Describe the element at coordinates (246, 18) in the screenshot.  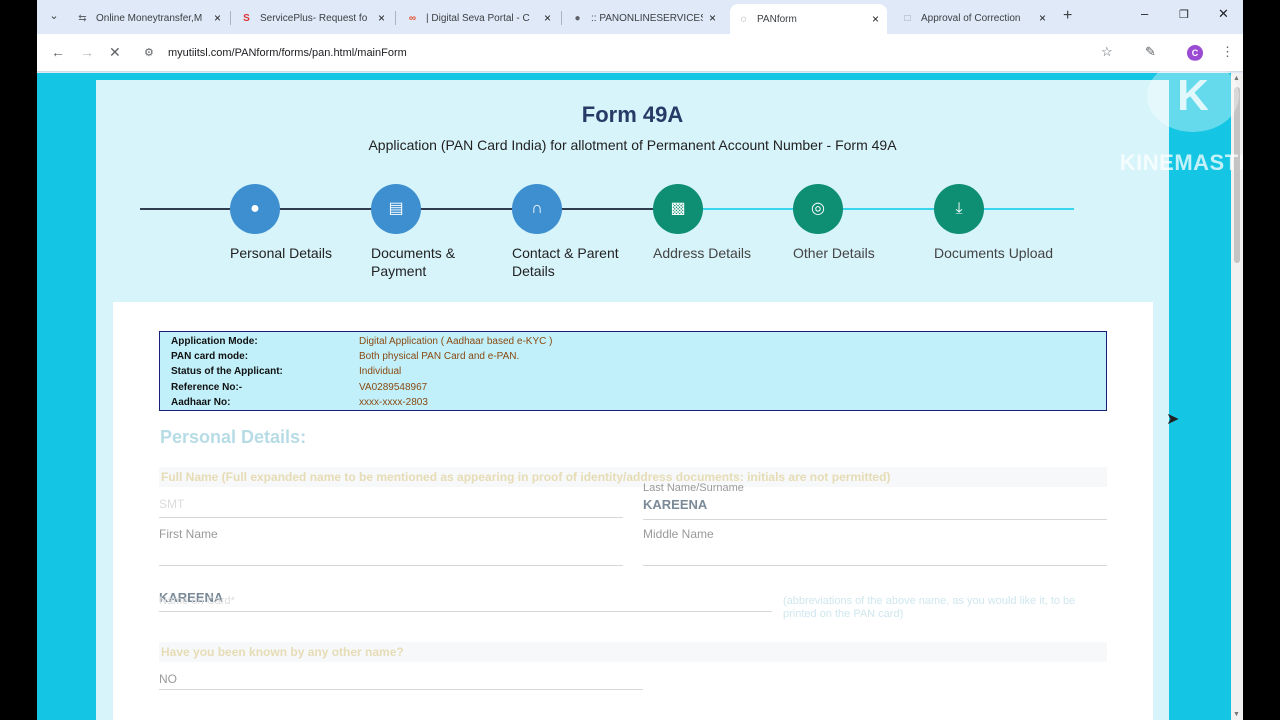
I see `serviceplus-icon: S` at that location.